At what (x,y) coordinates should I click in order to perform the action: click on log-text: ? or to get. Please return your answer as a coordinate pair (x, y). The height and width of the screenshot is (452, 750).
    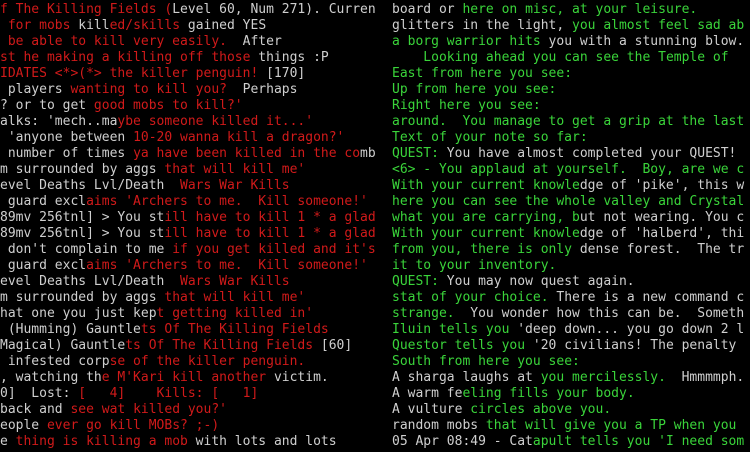
    Looking at the image, I should click on (47, 105).